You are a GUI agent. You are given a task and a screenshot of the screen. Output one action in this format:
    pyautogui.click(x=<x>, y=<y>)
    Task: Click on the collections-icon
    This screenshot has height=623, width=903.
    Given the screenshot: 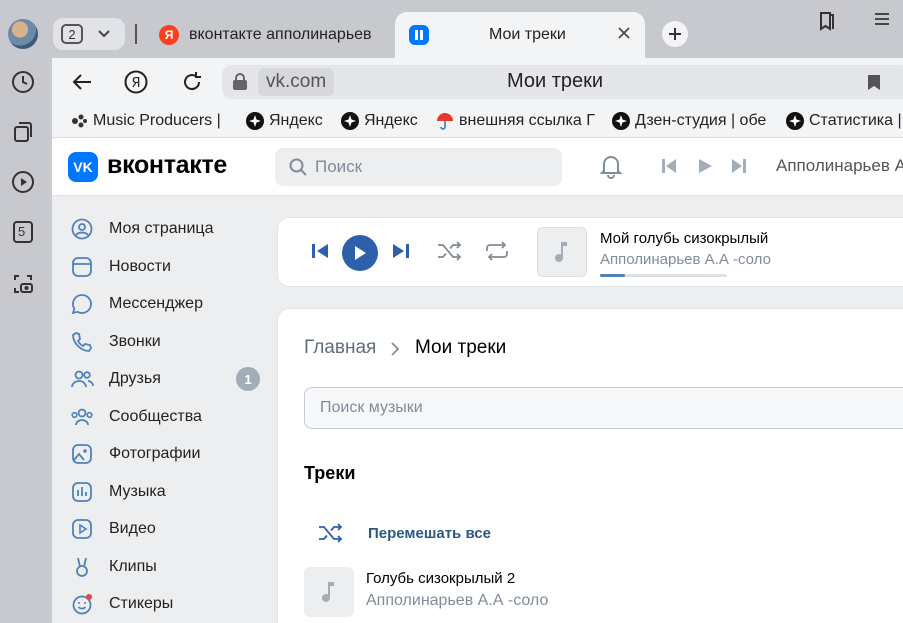 What is the action you would take?
    pyautogui.click(x=23, y=132)
    